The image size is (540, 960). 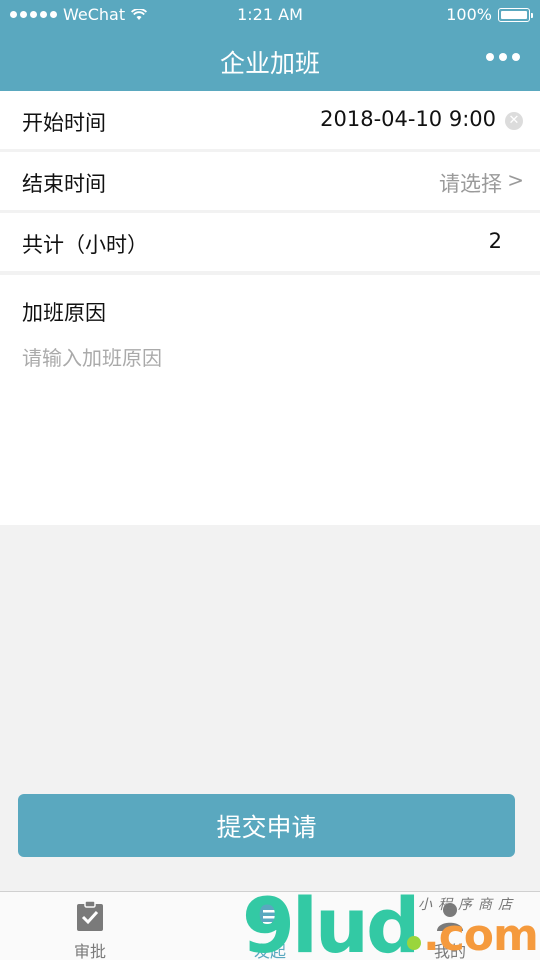 I want to click on tab-initiate: 发起, so click(x=270, y=926).